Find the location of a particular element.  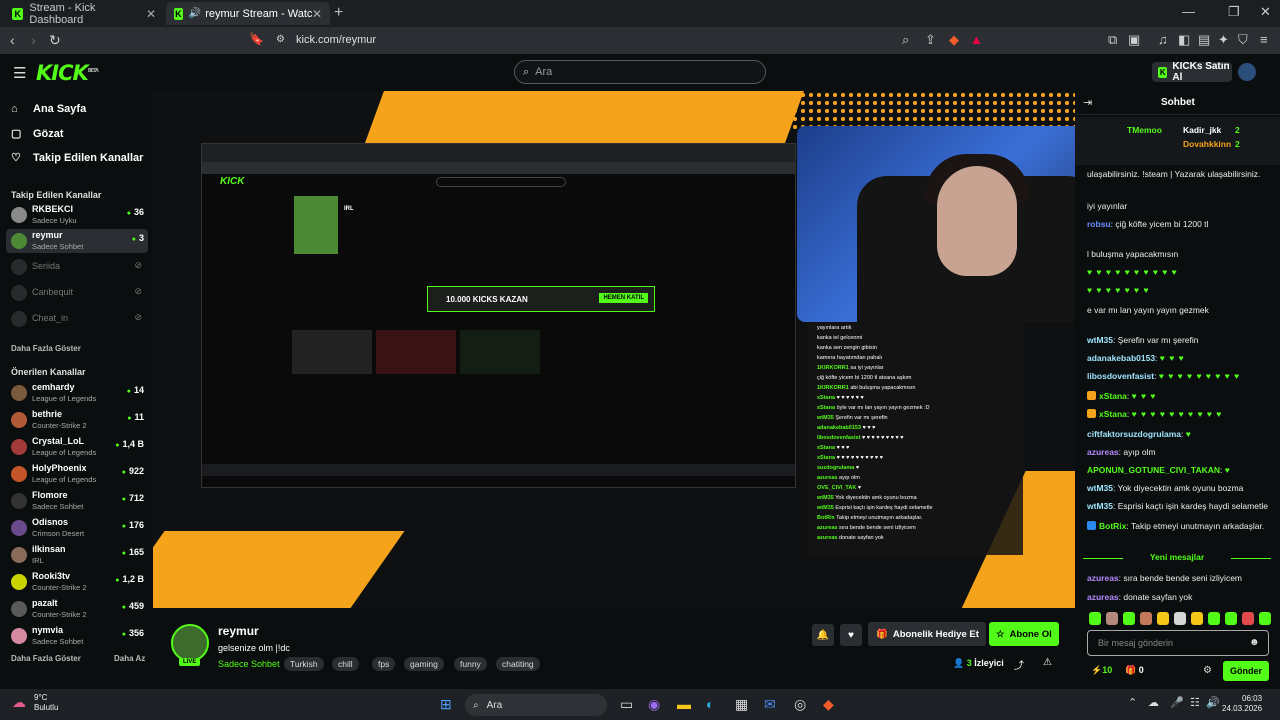

gift-balance: 🎁 0 is located at coordinates (1134, 670).